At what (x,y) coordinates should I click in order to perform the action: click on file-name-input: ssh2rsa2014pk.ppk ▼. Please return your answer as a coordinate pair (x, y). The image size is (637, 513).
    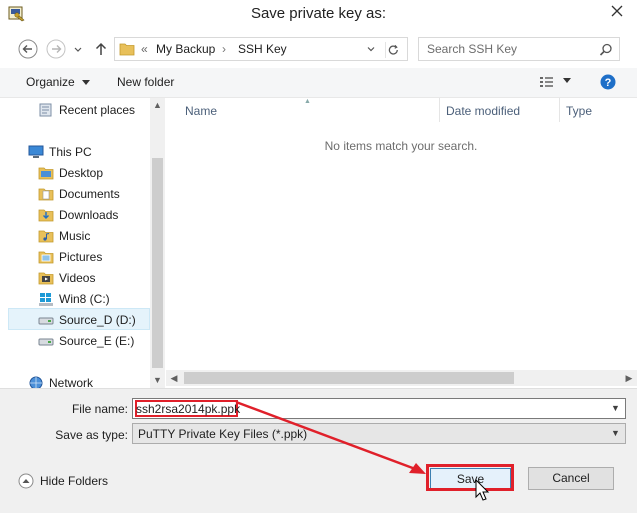
    Looking at the image, I should click on (379, 408).